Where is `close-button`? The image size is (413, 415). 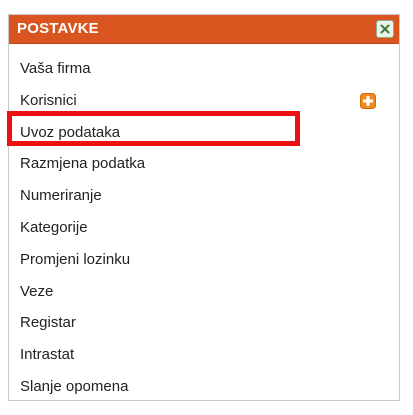
close-button is located at coordinates (385, 29).